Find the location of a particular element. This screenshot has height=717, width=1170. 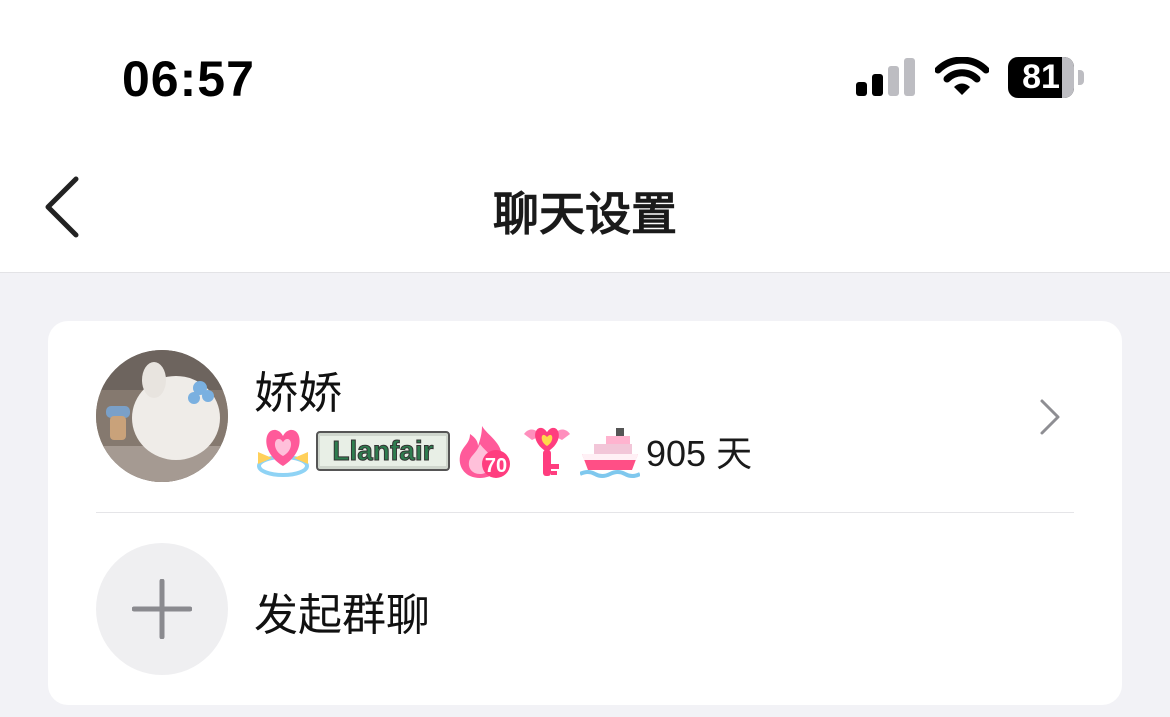

battery-tip is located at coordinates (1081, 77).